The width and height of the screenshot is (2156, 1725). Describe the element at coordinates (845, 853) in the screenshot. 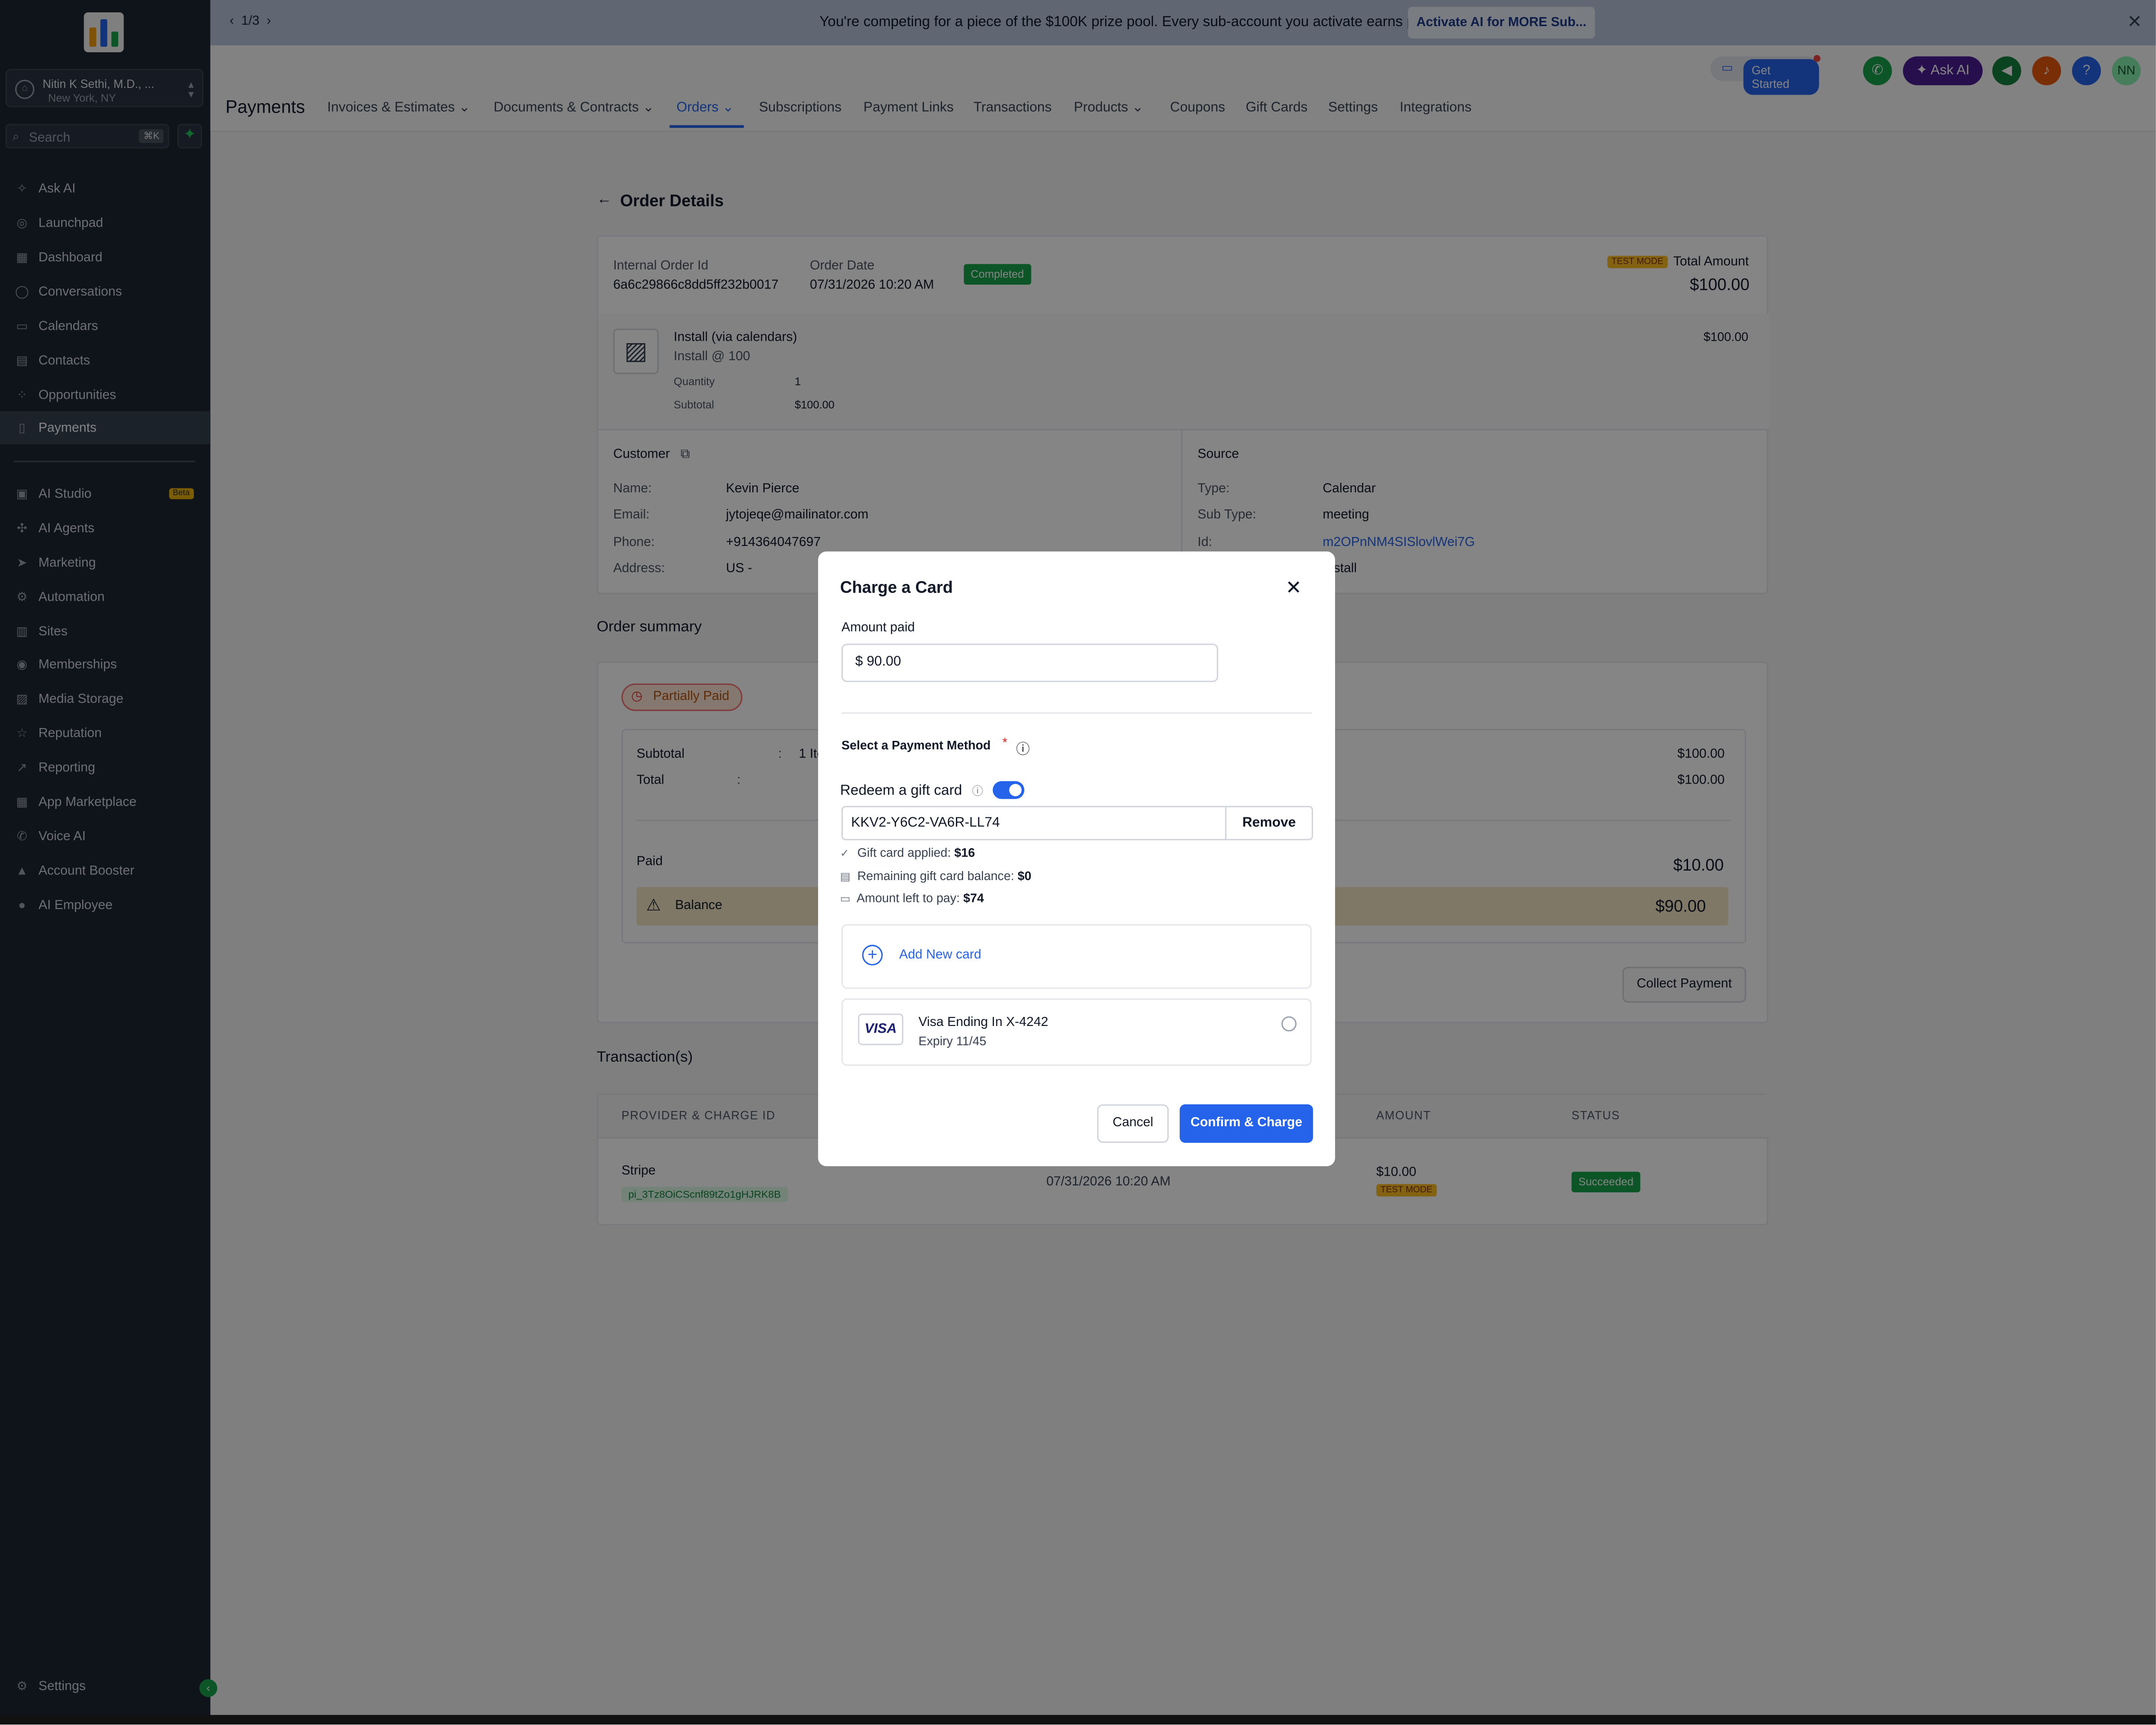

I see `check-circle-icon: ✓` at that location.